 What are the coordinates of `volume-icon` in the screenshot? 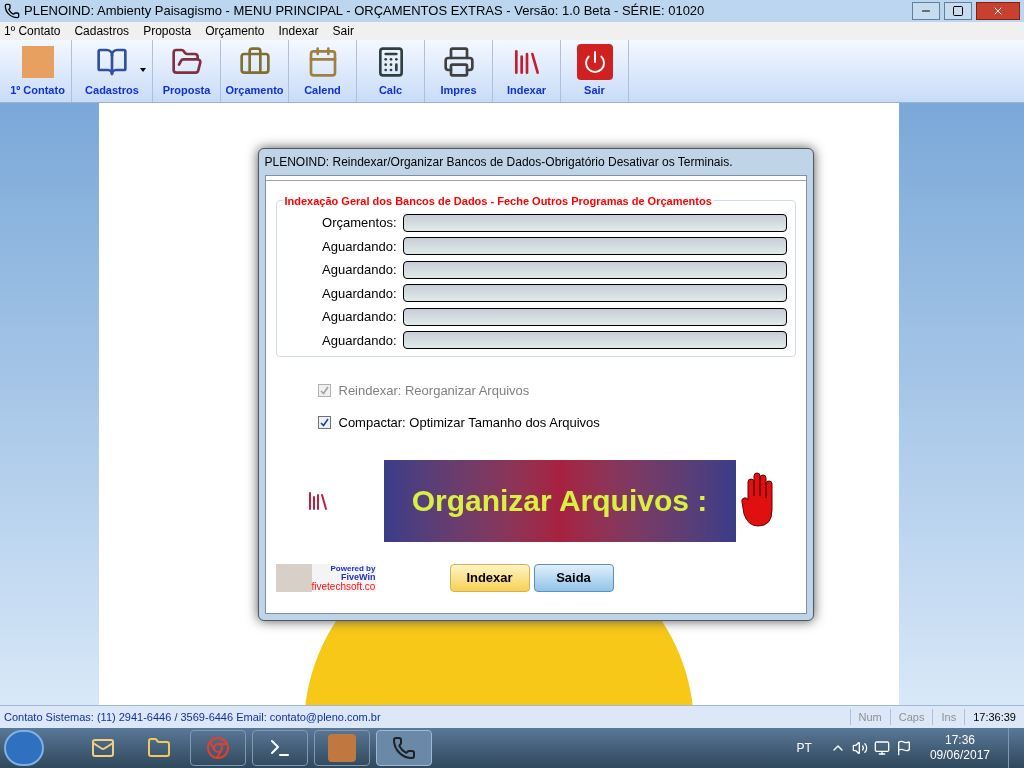 It's located at (859, 748).